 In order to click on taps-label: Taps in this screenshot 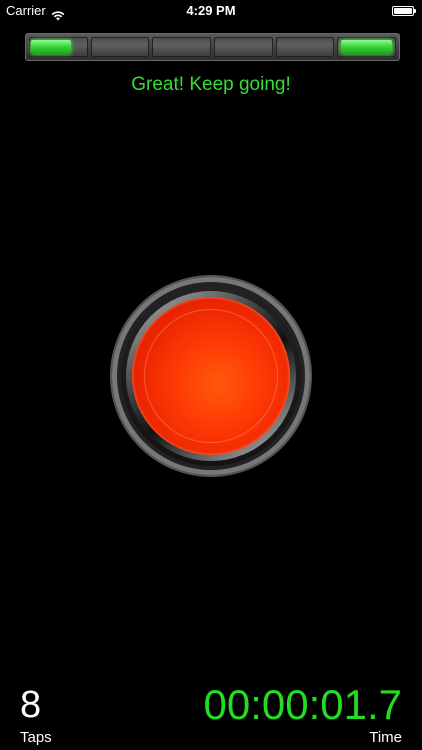, I will do `click(36, 737)`.